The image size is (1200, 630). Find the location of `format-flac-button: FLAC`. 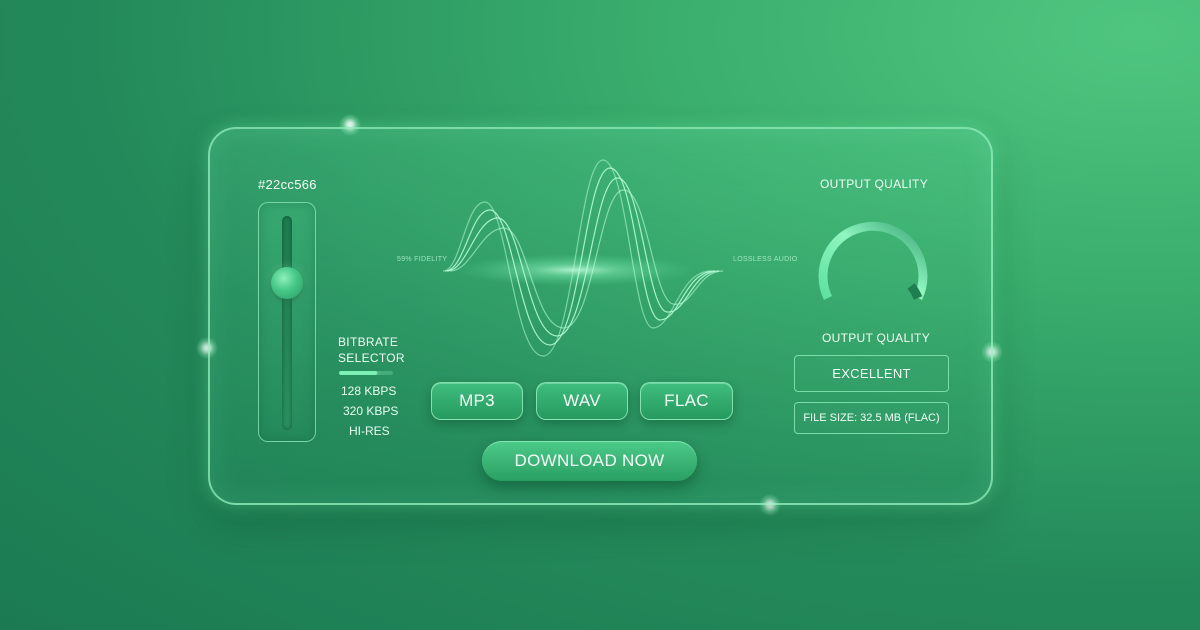

format-flac-button: FLAC is located at coordinates (686, 401).